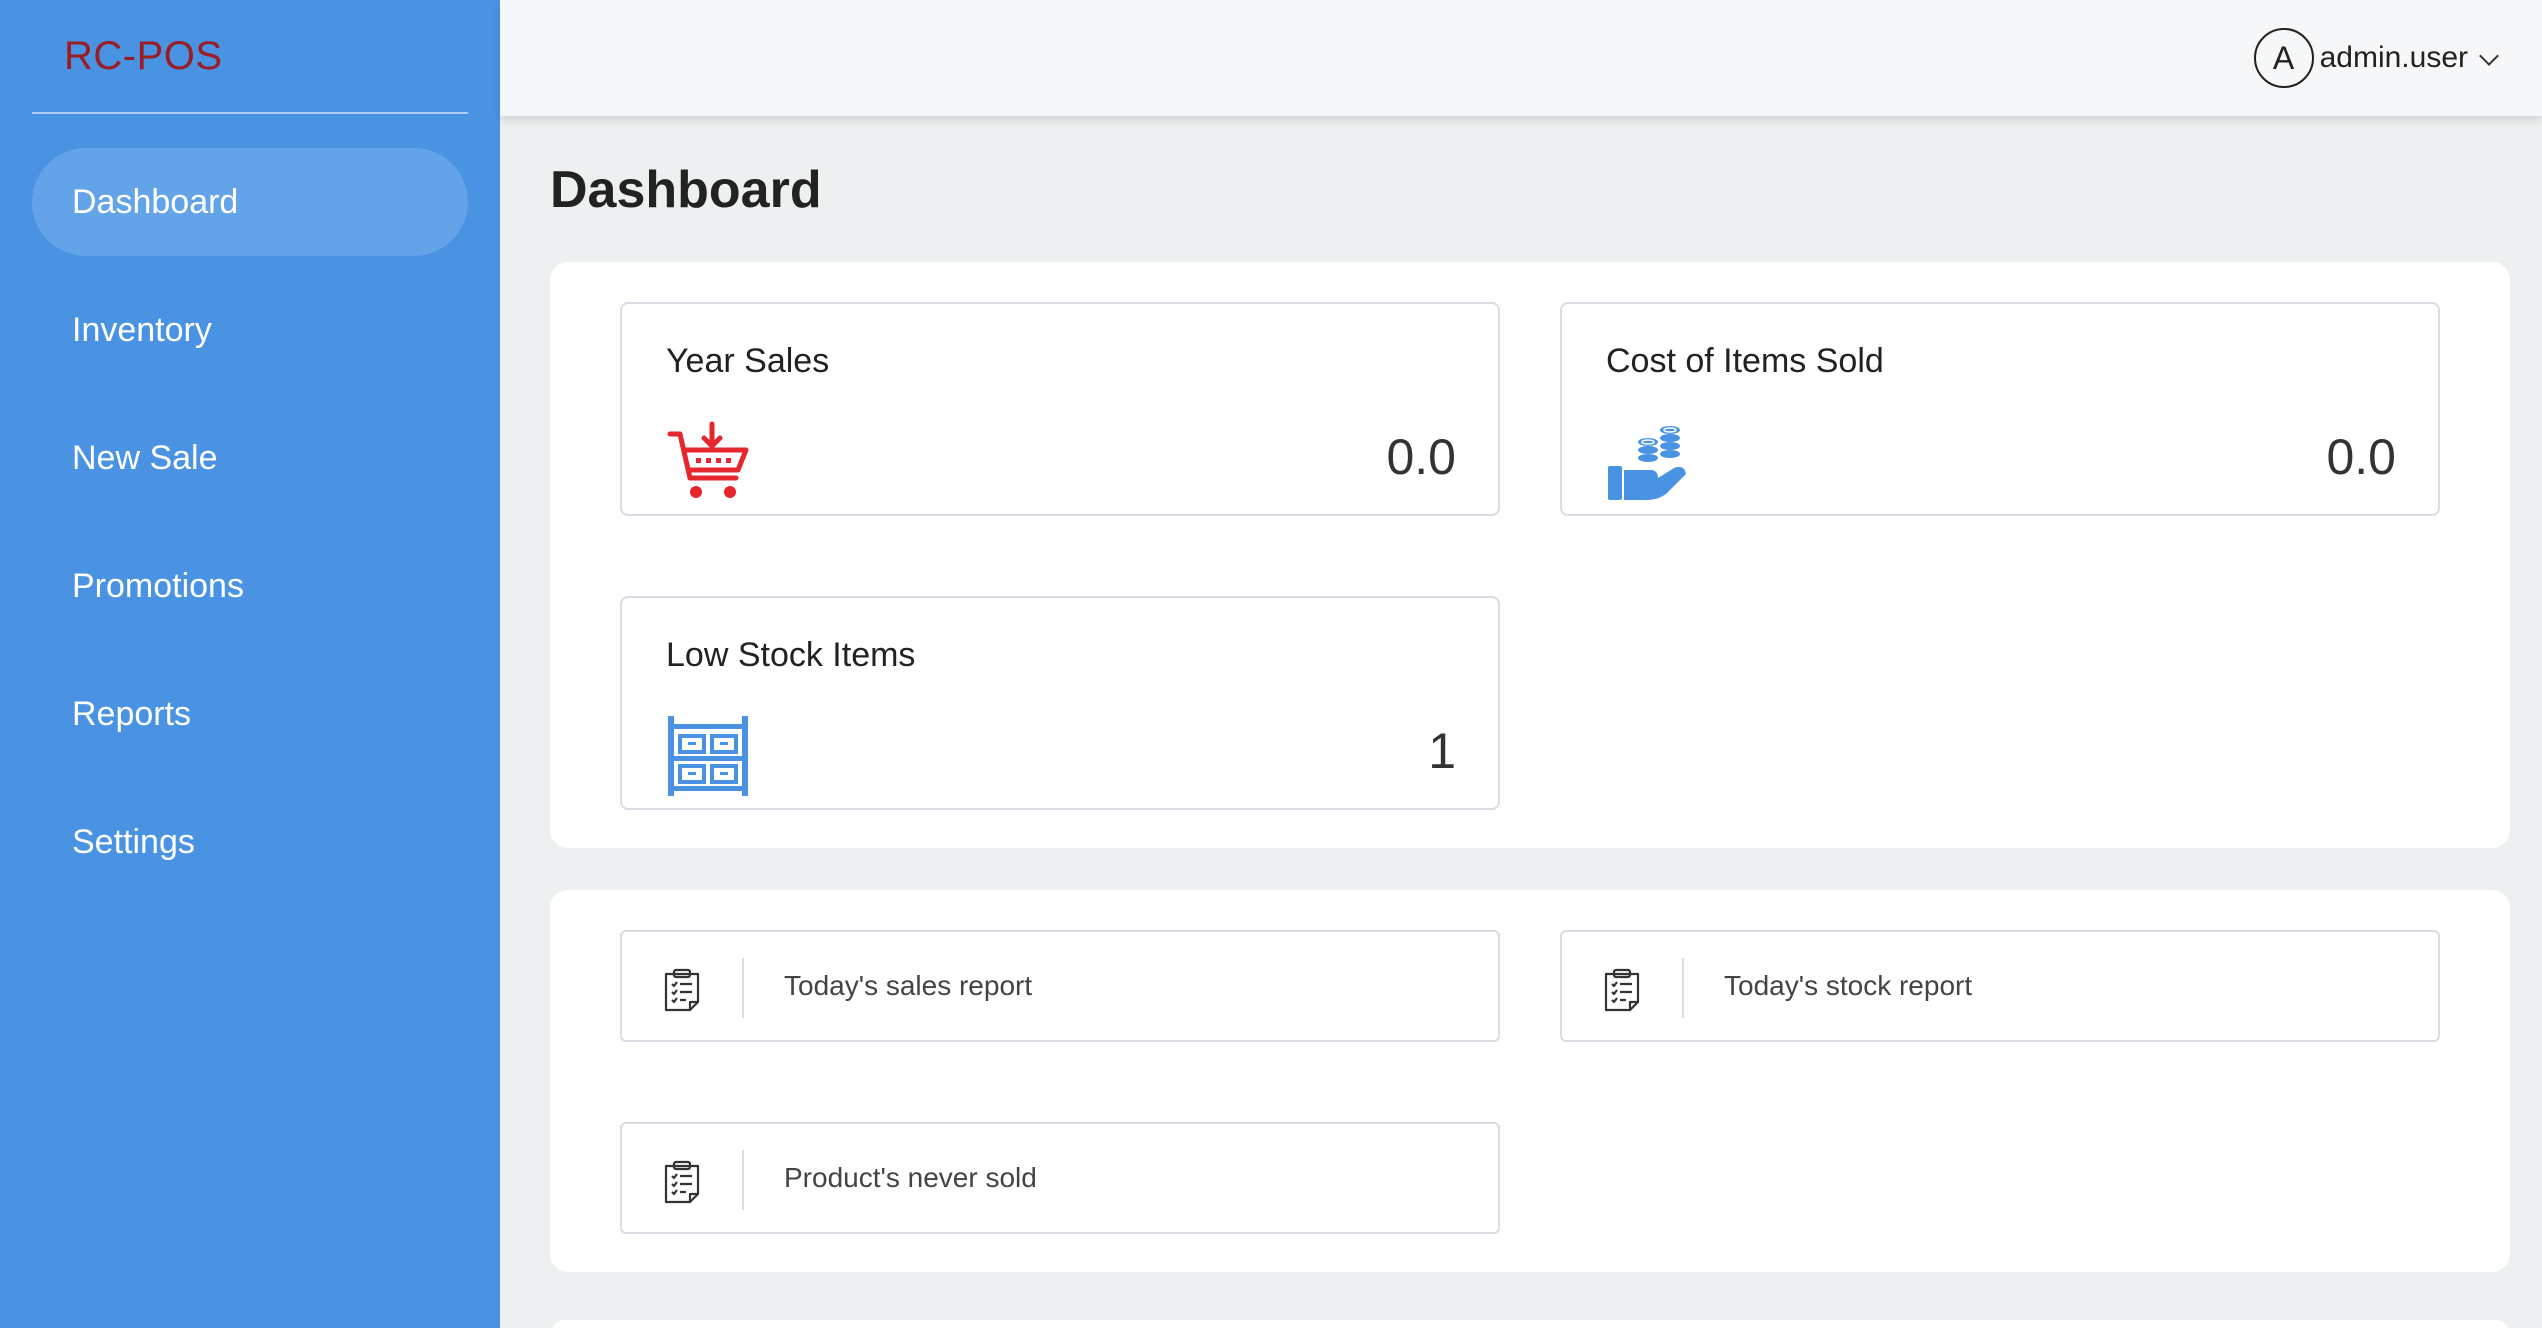 This screenshot has height=1328, width=2542. What do you see at coordinates (145, 457) in the screenshot?
I see `sidebar-item-label: New Sale` at bounding box center [145, 457].